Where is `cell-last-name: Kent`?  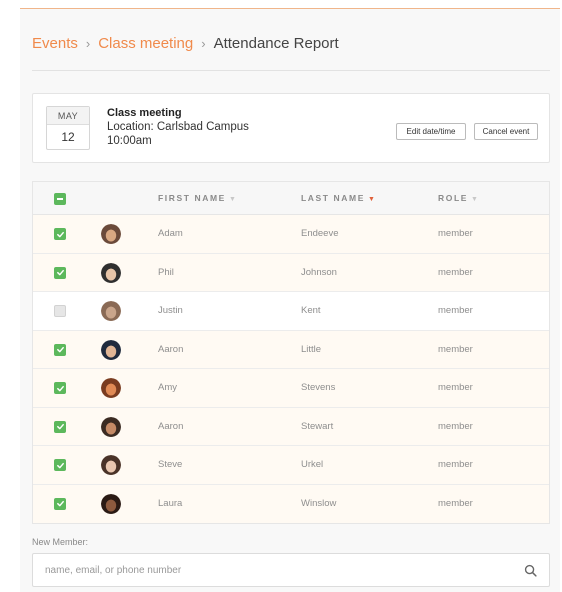
cell-last-name: Kent is located at coordinates (311, 310).